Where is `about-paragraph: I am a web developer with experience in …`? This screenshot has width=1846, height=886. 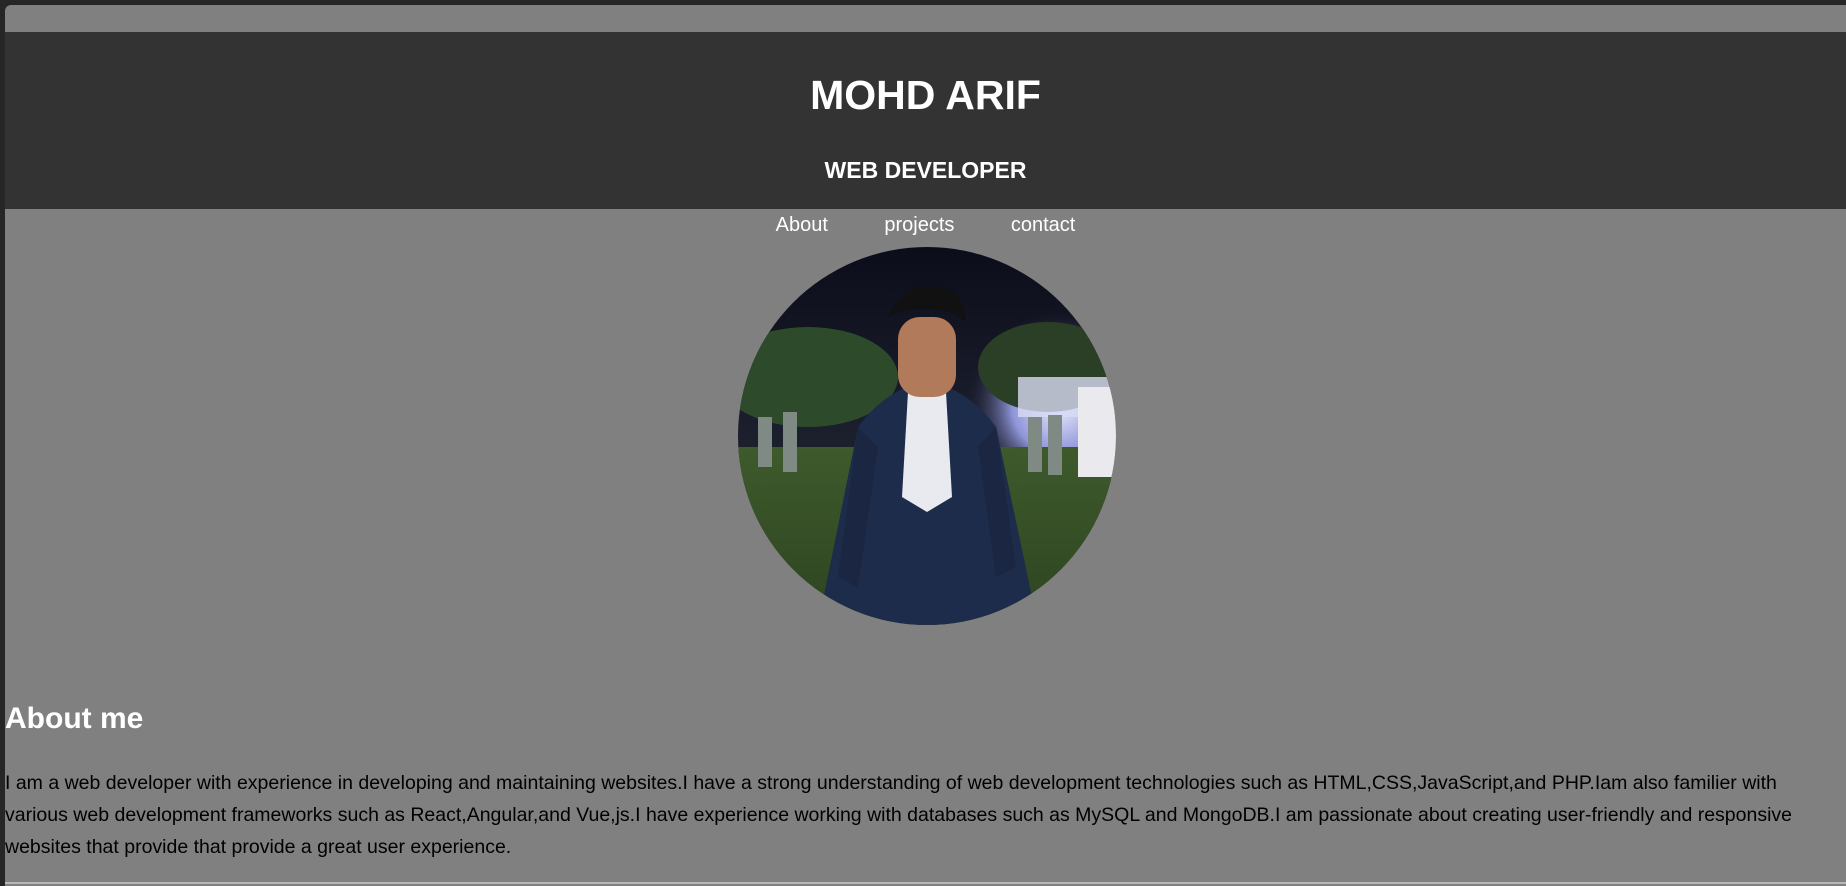 about-paragraph: I am a web developer with experience in … is located at coordinates (899, 815).